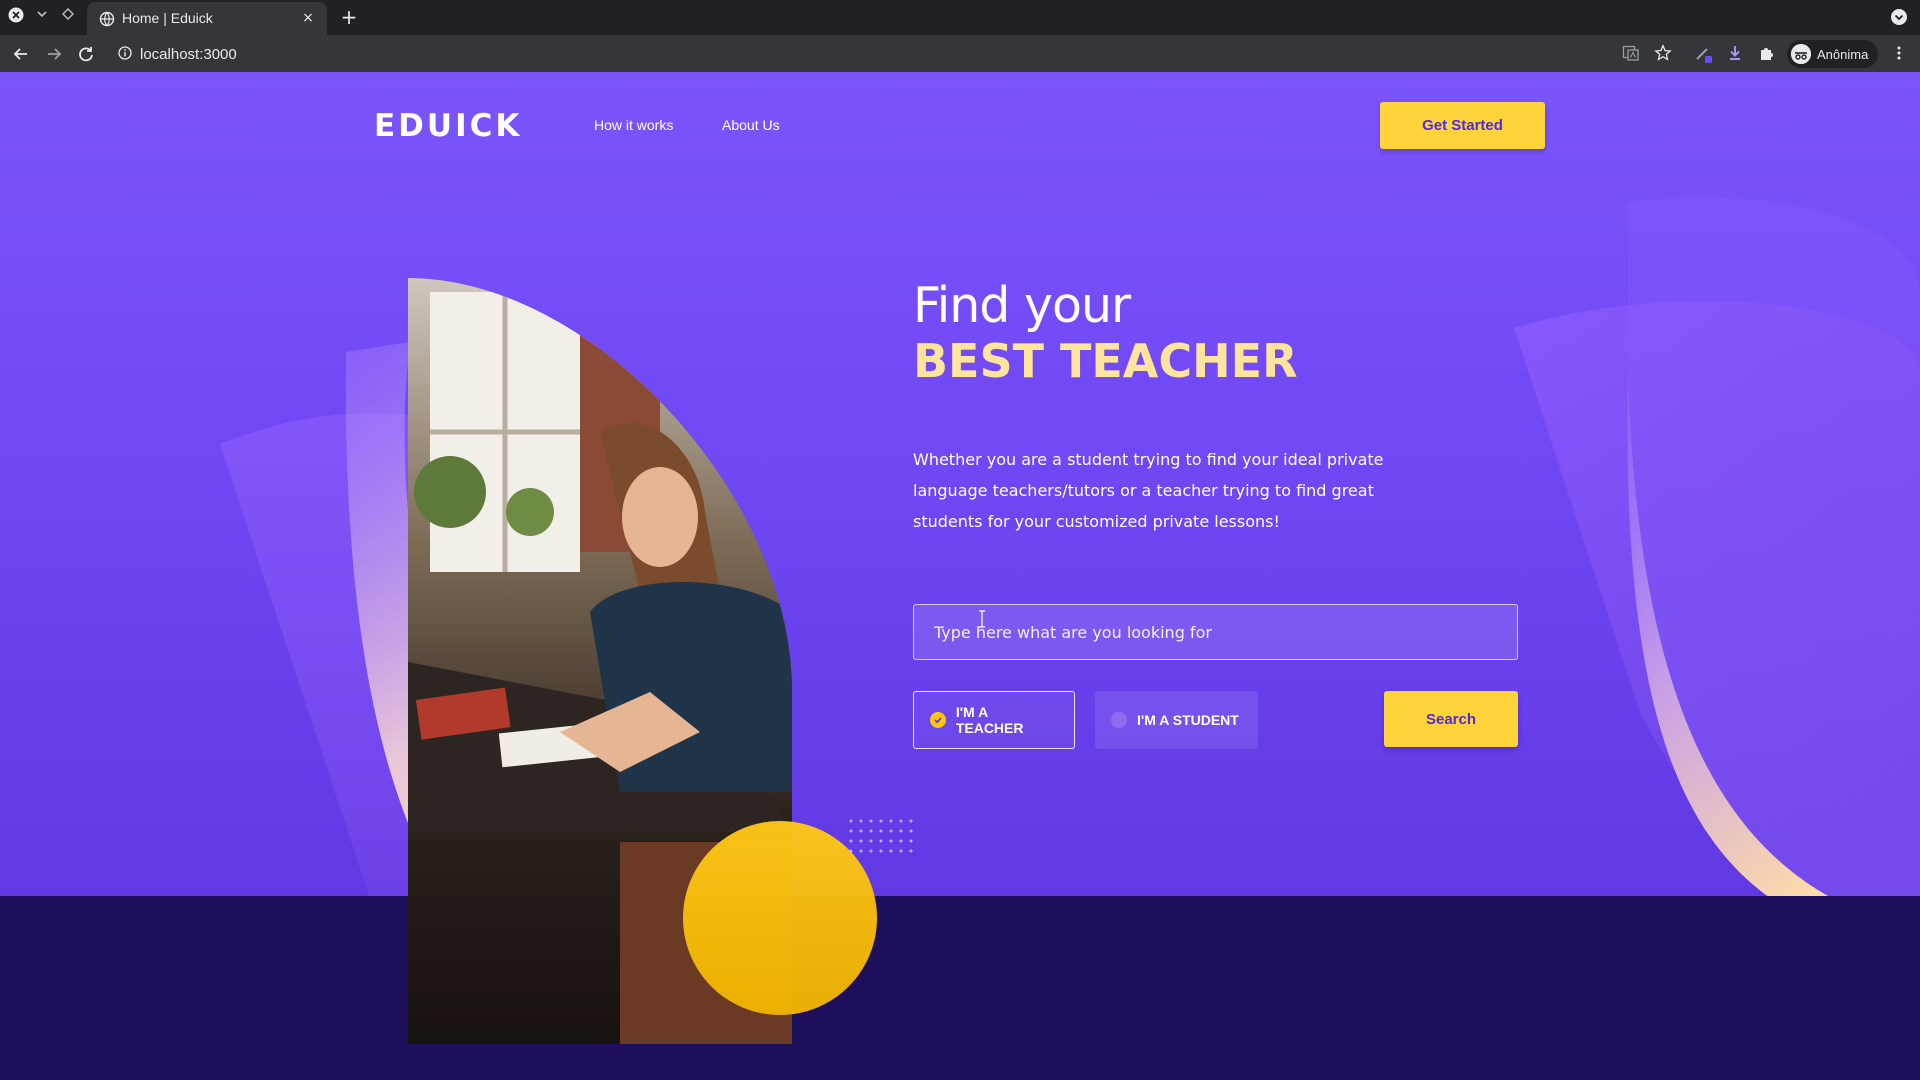 The image size is (1920, 1080). What do you see at coordinates (938, 720) in the screenshot?
I see `radio-checked-icon` at bounding box center [938, 720].